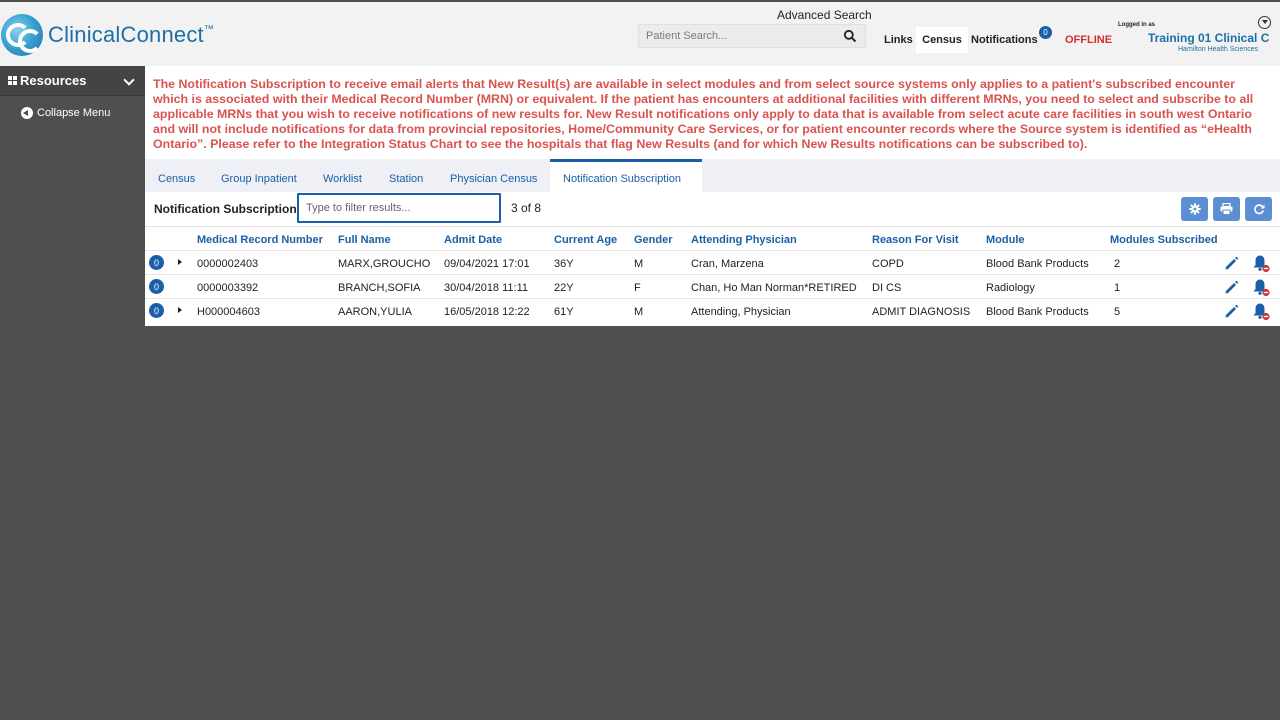  I want to click on resources-menu: Resources, so click(72, 81).